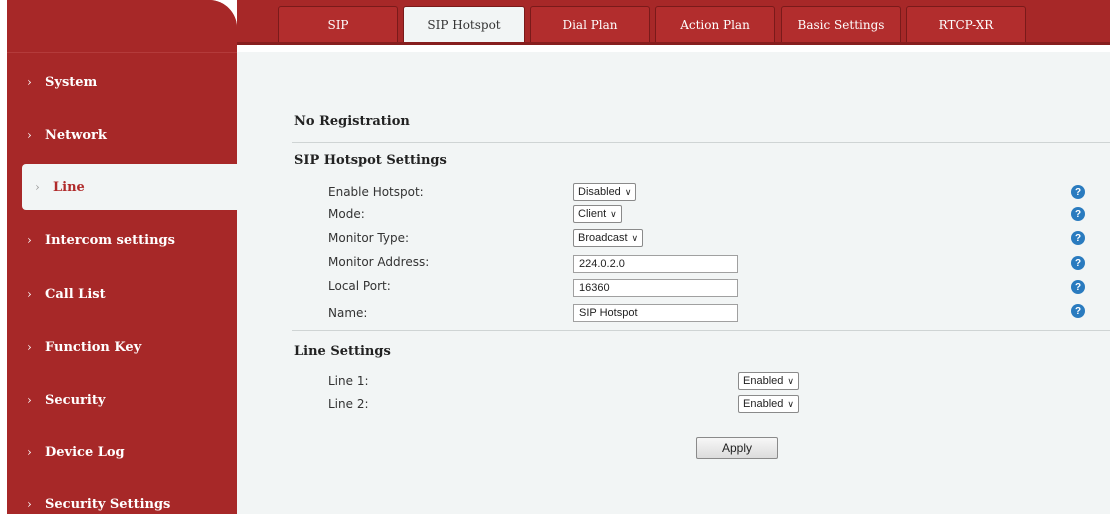 The image size is (1110, 524). Describe the element at coordinates (376, 192) in the screenshot. I see `enable-hotspot-label: Enable Hotspot:` at that location.